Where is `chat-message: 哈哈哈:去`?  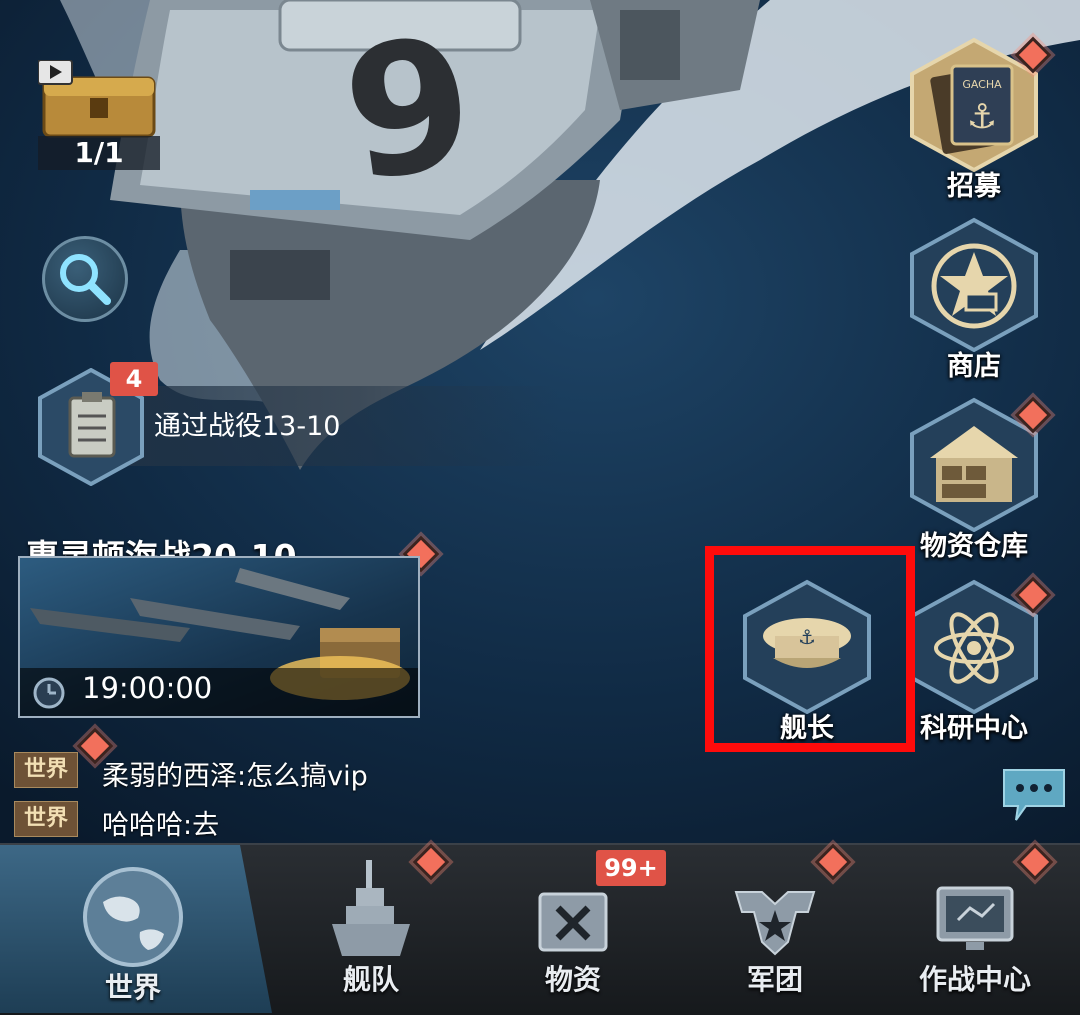
chat-message: 哈哈哈:去 is located at coordinates (160, 822).